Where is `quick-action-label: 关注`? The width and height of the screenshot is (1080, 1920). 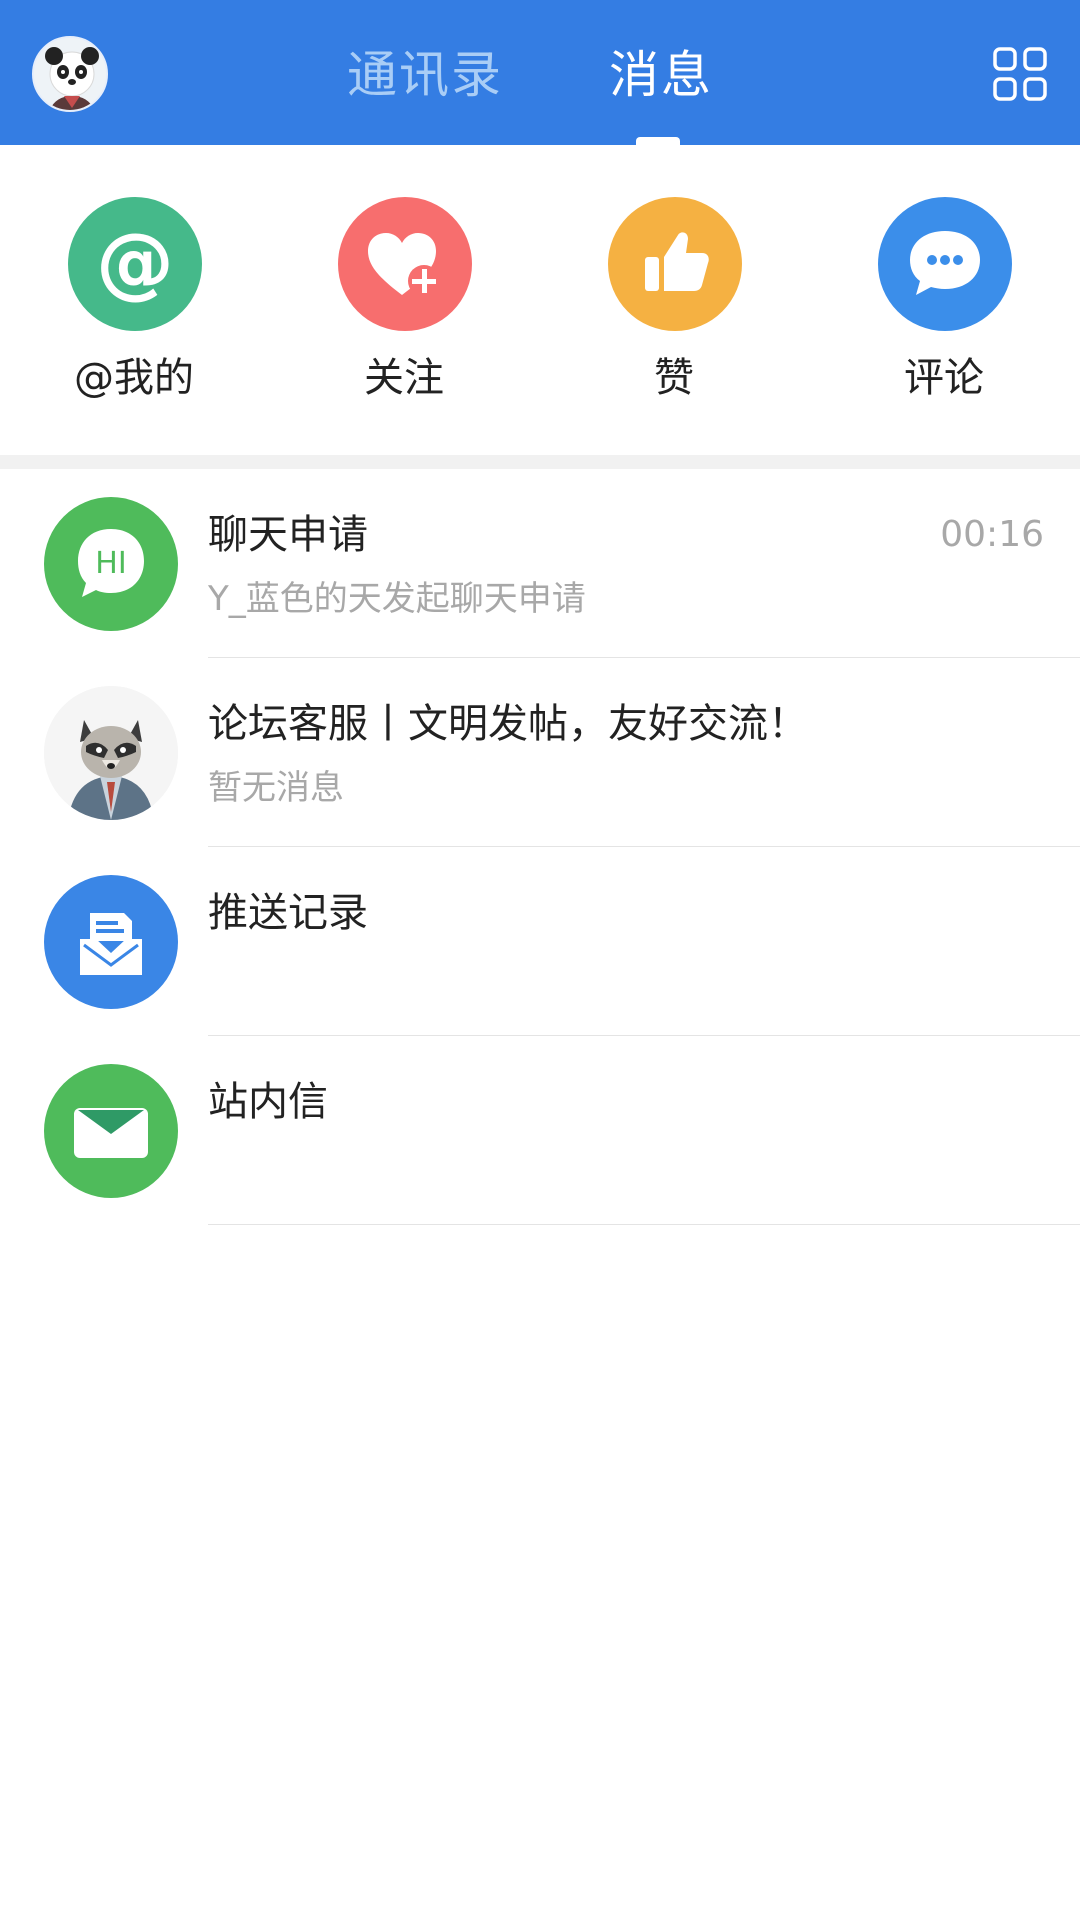
quick-action-label: 关注 is located at coordinates (404, 378).